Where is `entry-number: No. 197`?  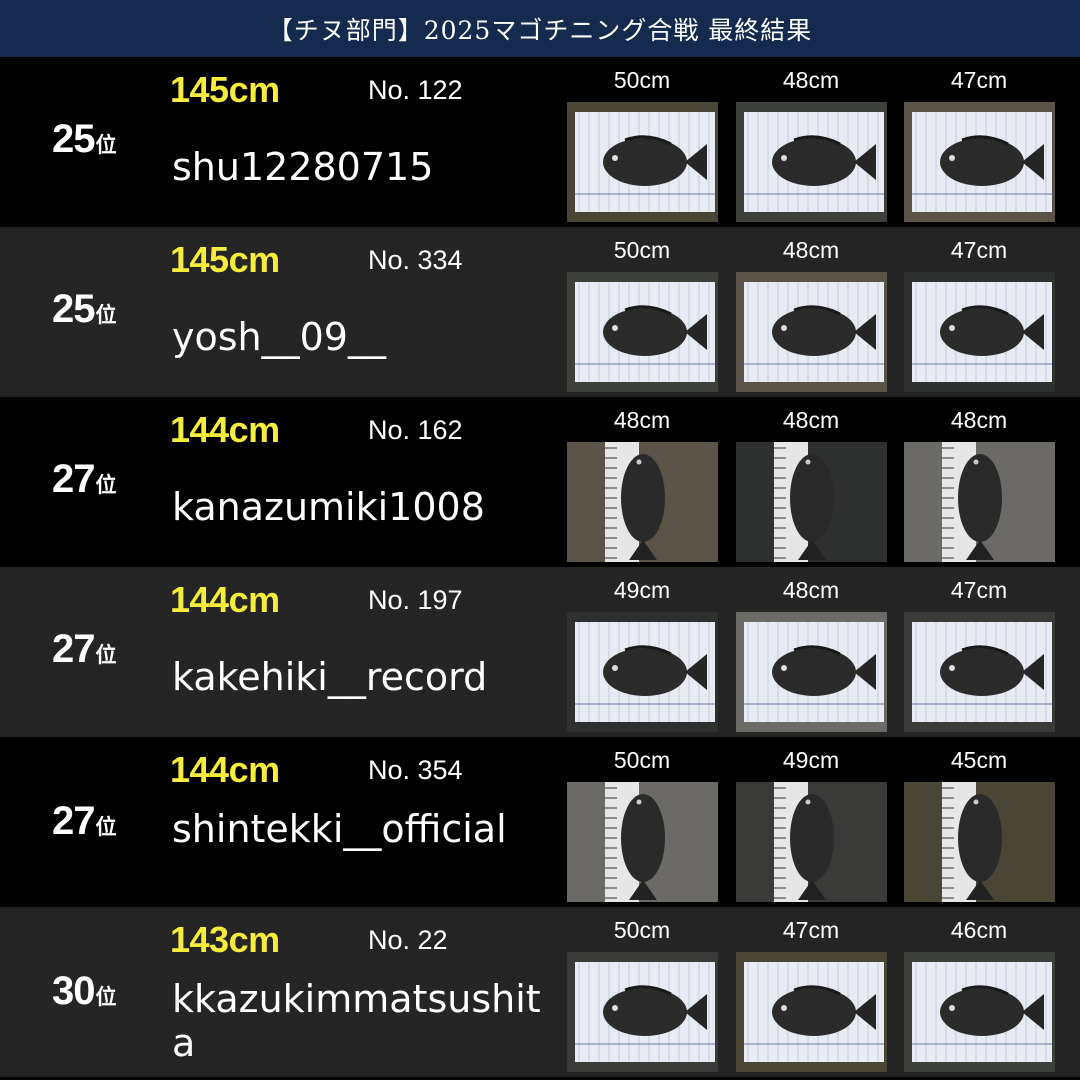
entry-number: No. 197 is located at coordinates (415, 600).